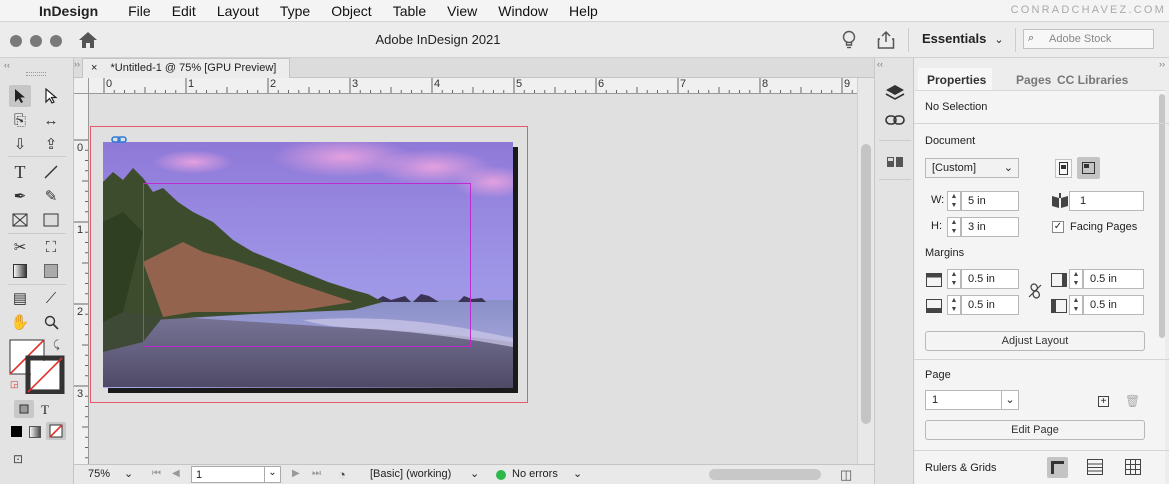 The width and height of the screenshot is (1169, 484). Describe the element at coordinates (954, 201) in the screenshot. I see `width-stepper: ▲ ▼` at that location.